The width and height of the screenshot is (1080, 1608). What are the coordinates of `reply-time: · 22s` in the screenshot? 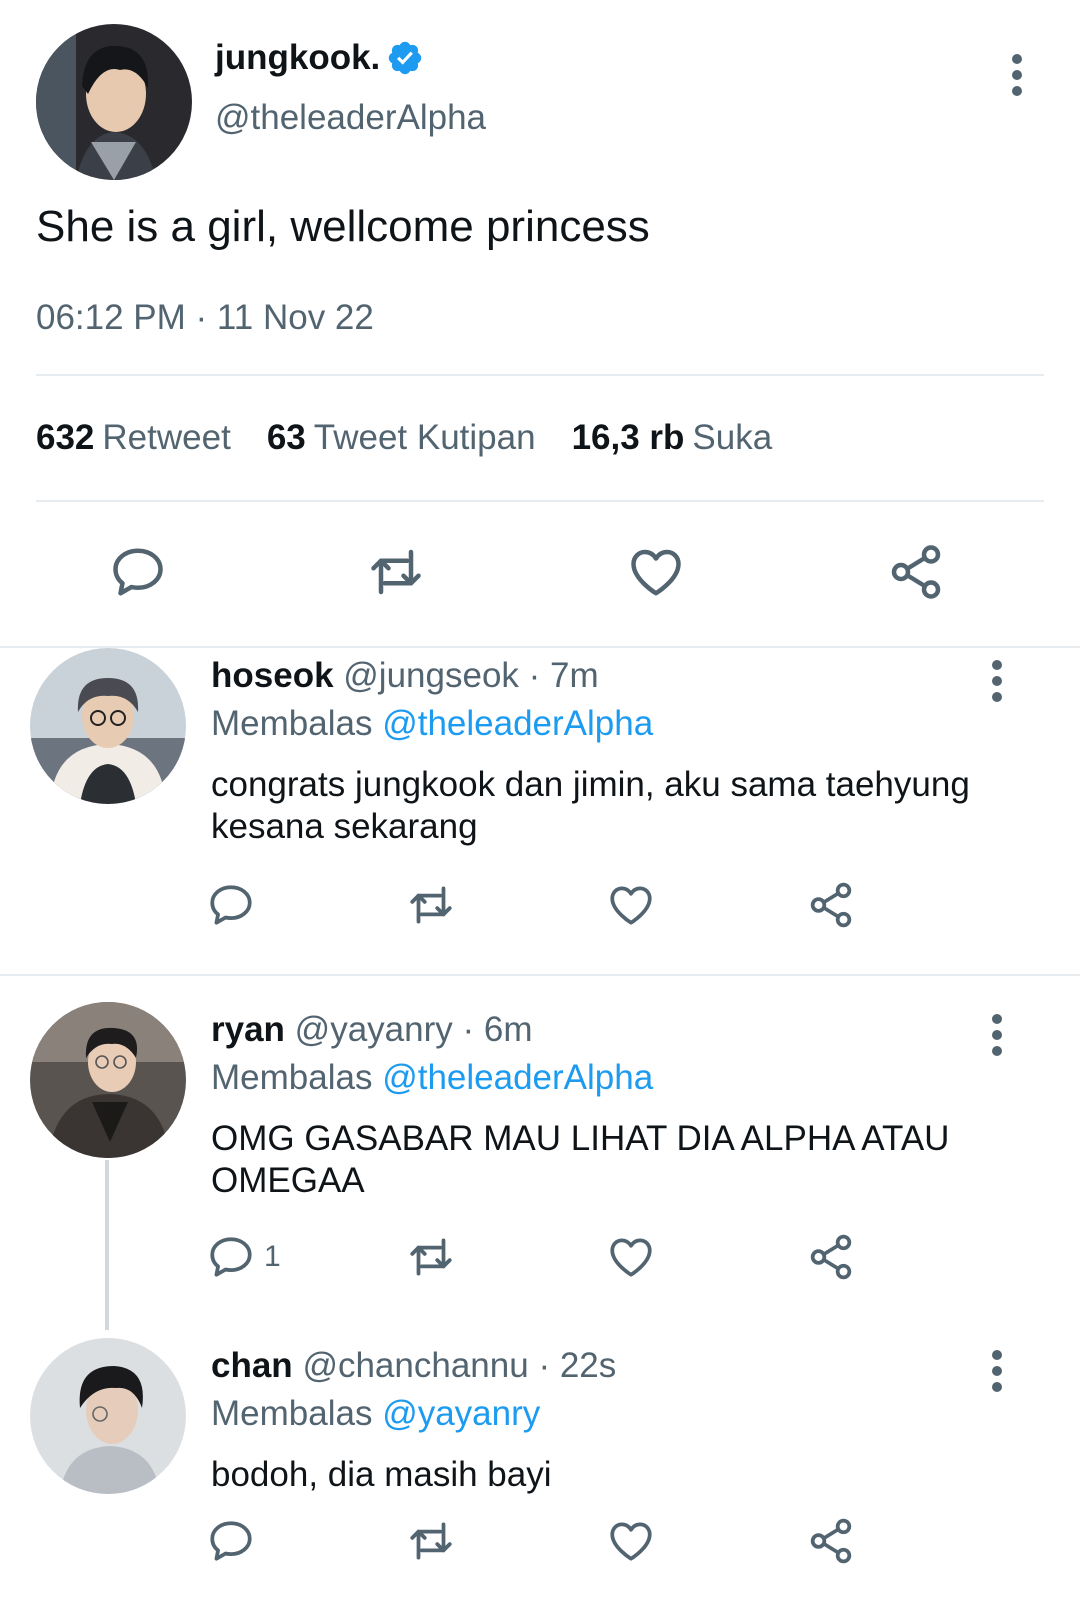 It's located at (577, 1365).